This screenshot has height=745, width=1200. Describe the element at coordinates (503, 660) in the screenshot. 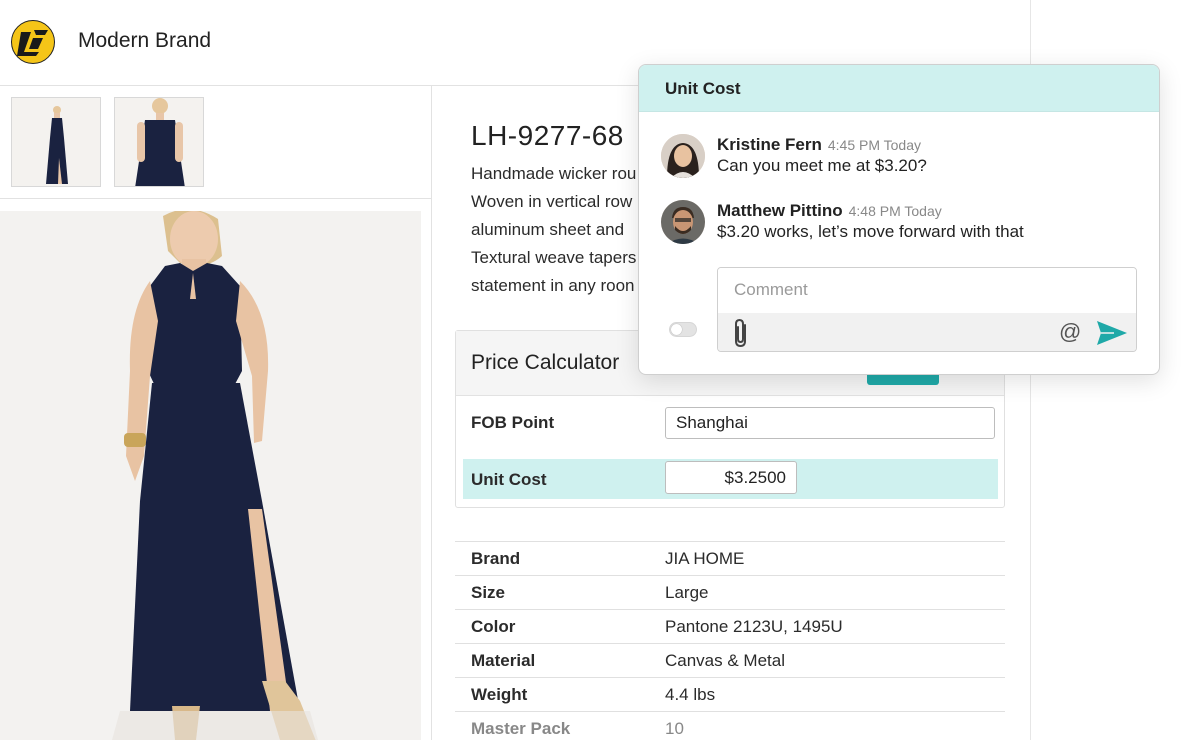

I see `spec-key: Material` at that location.